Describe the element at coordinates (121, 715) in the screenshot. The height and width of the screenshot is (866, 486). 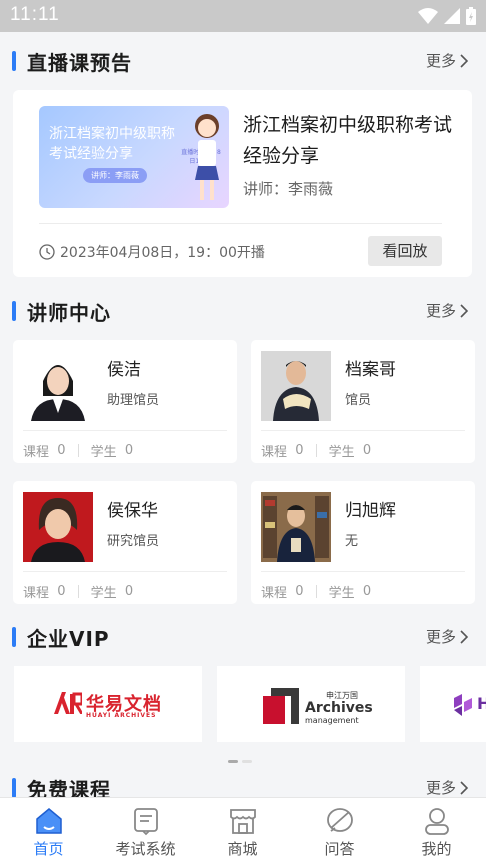
I see `huayi-logo-en: HUAYI ARCHIVES` at that location.